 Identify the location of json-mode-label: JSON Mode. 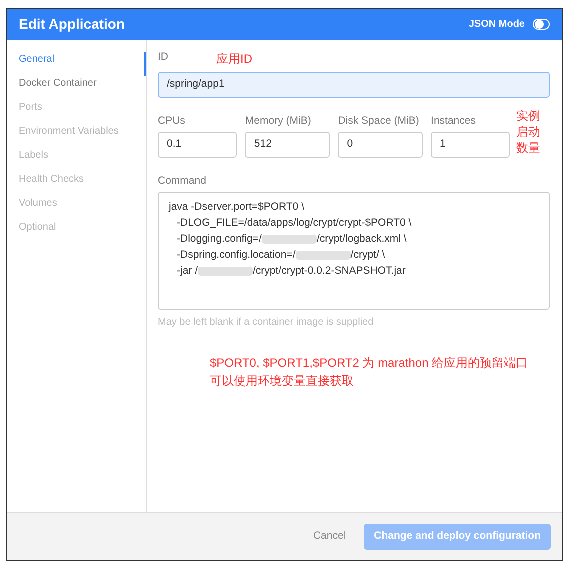
(496, 25).